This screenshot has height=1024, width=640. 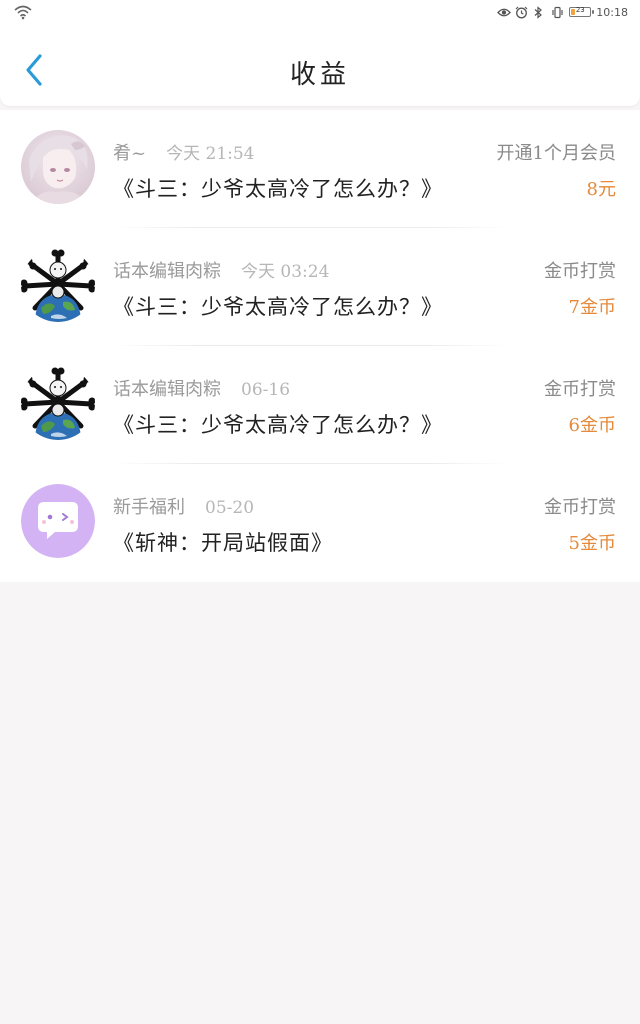 What do you see at coordinates (58, 167) in the screenshot?
I see `anime-girl-avatar` at bounding box center [58, 167].